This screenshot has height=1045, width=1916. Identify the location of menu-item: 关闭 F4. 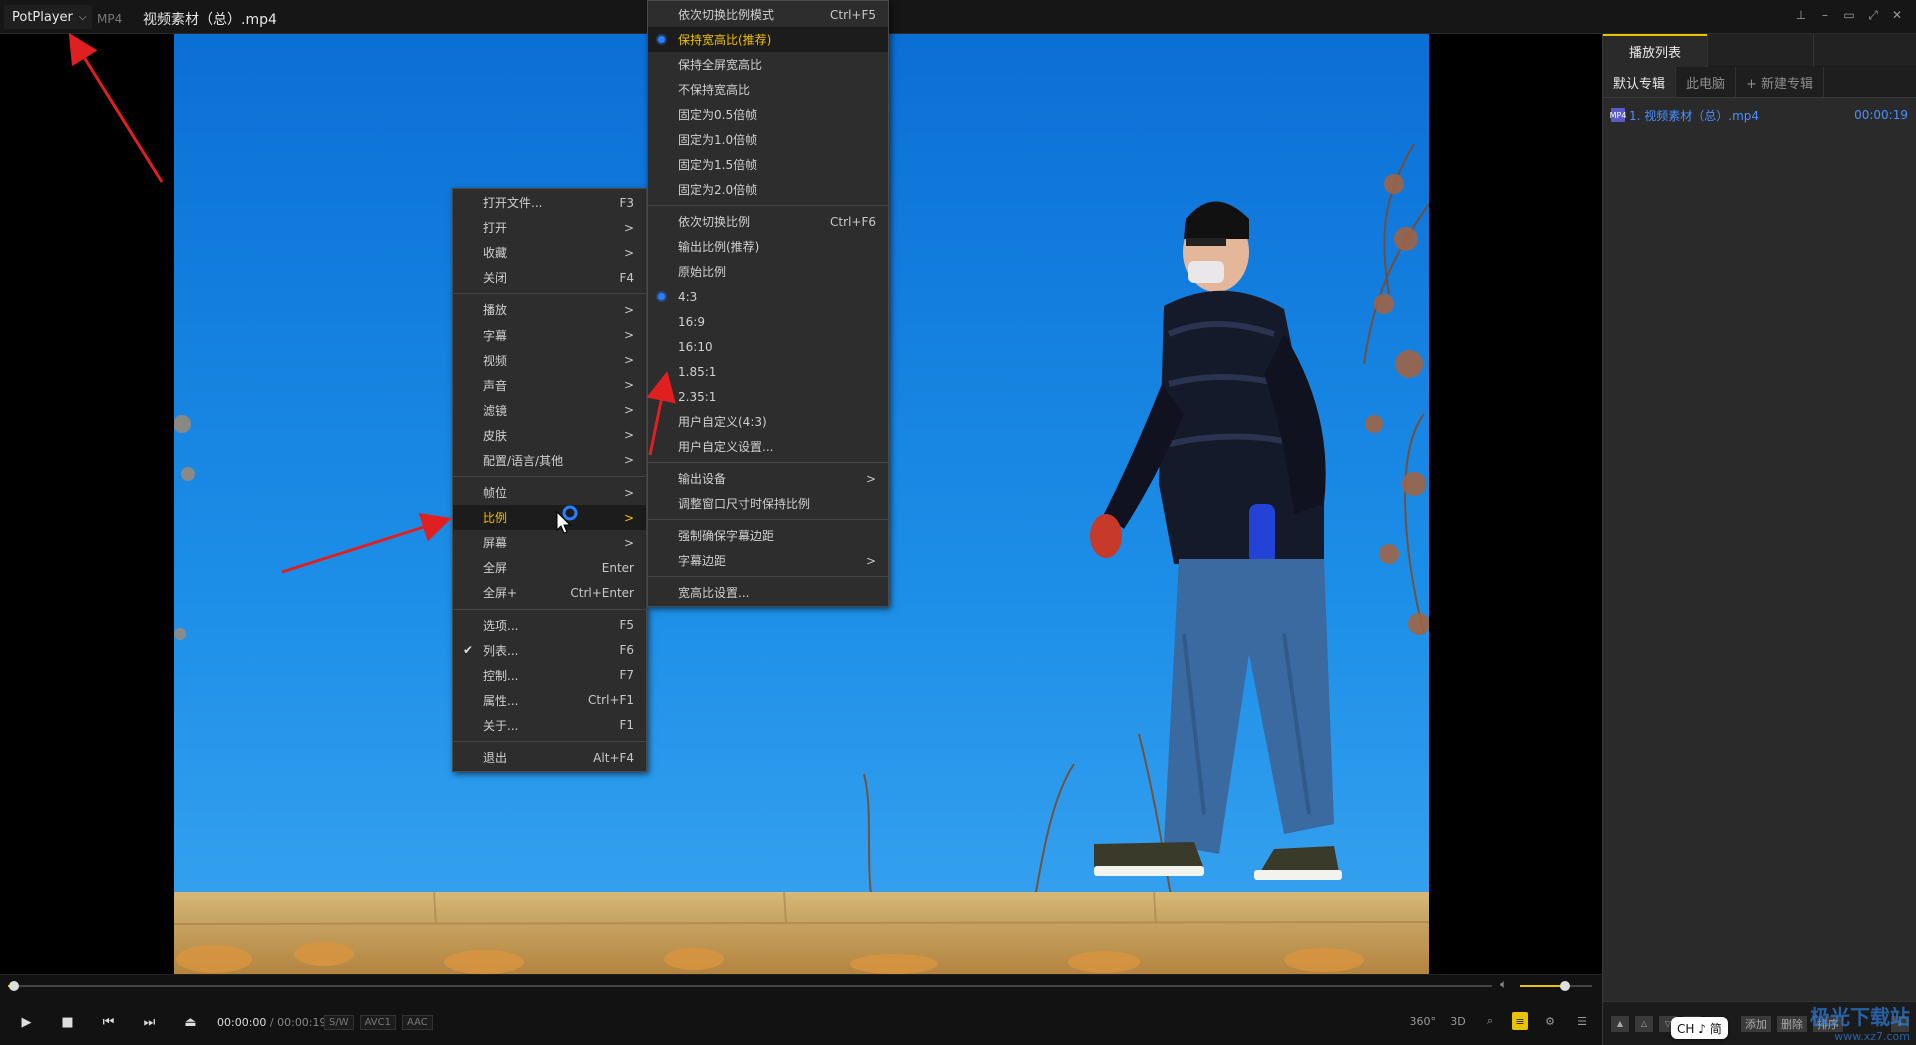
(549, 277).